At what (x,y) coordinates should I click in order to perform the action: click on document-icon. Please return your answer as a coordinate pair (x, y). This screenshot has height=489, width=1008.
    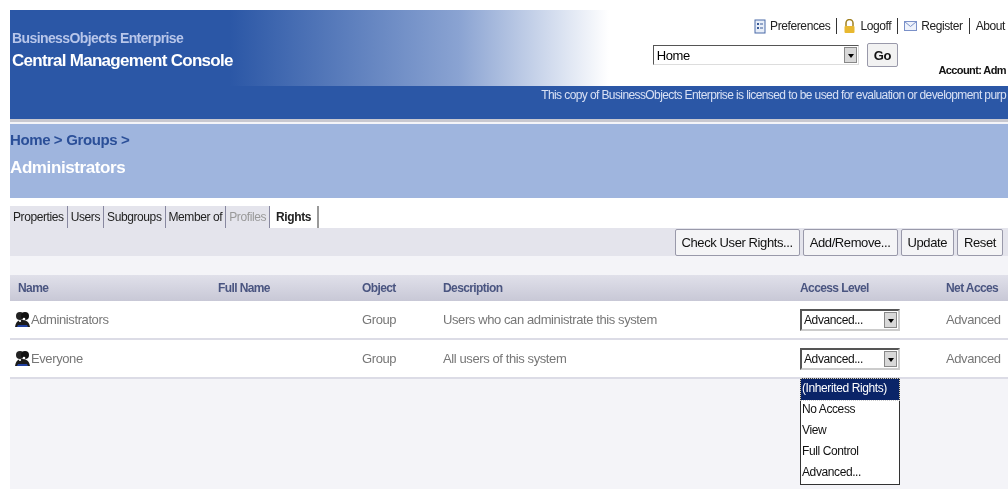
    Looking at the image, I should click on (760, 26).